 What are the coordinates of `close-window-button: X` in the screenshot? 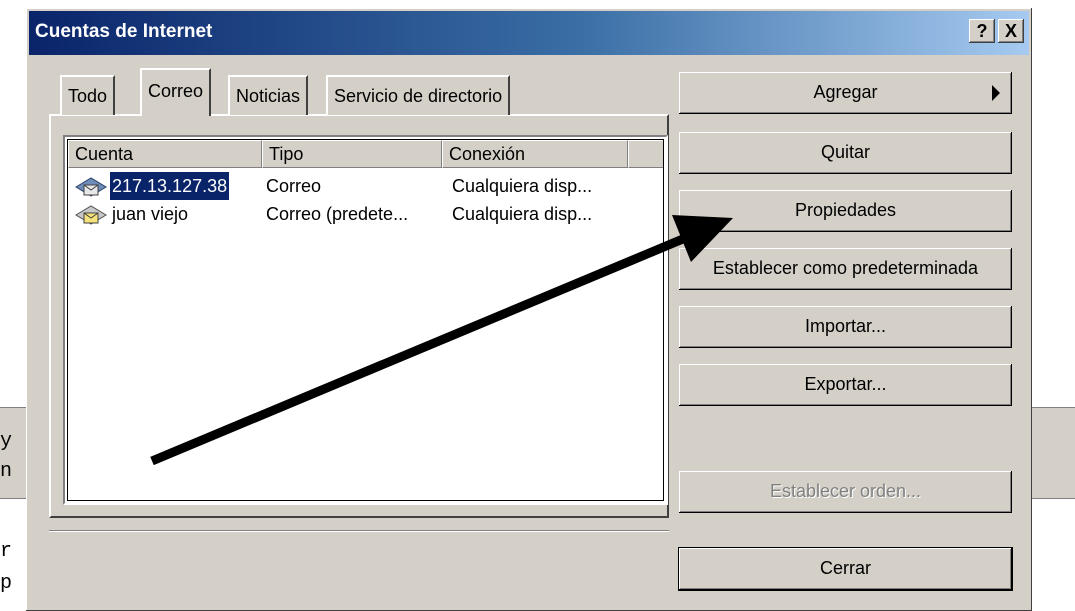 It's located at (1011, 31).